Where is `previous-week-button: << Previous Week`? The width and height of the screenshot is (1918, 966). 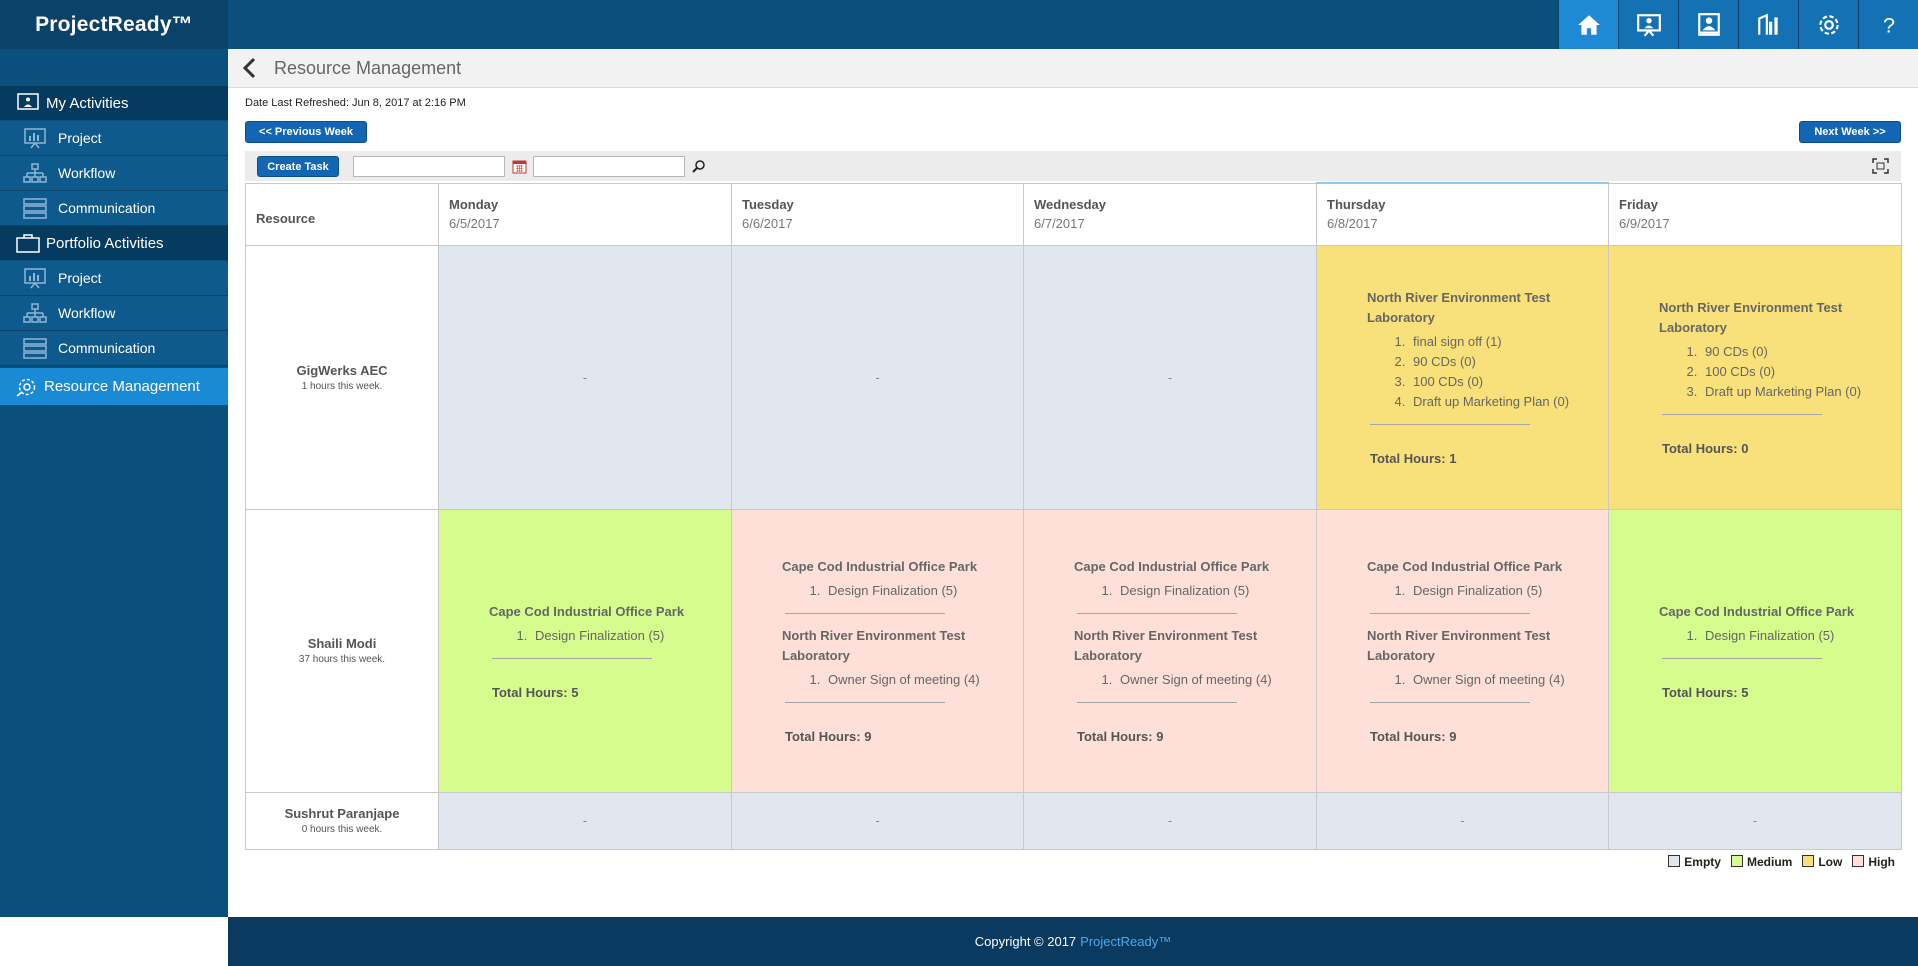 previous-week-button: << Previous Week is located at coordinates (306, 132).